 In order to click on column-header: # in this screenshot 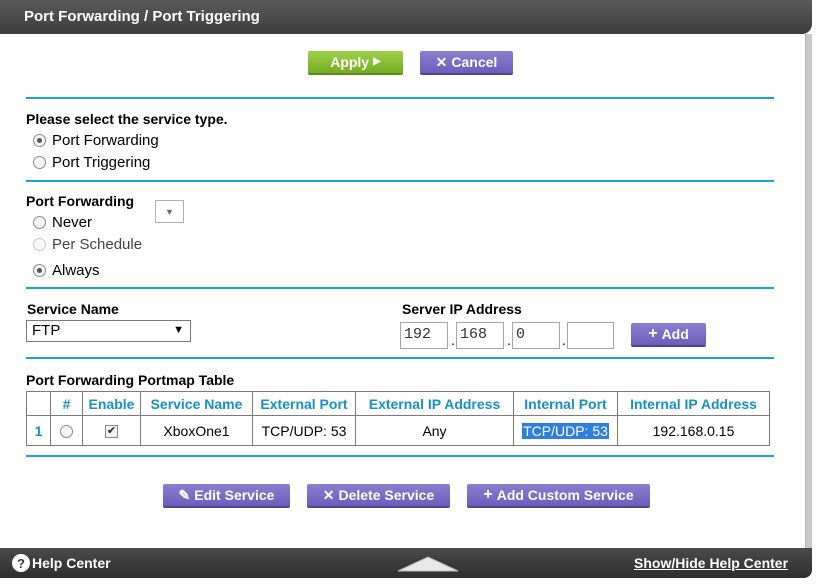, I will do `click(66, 403)`.